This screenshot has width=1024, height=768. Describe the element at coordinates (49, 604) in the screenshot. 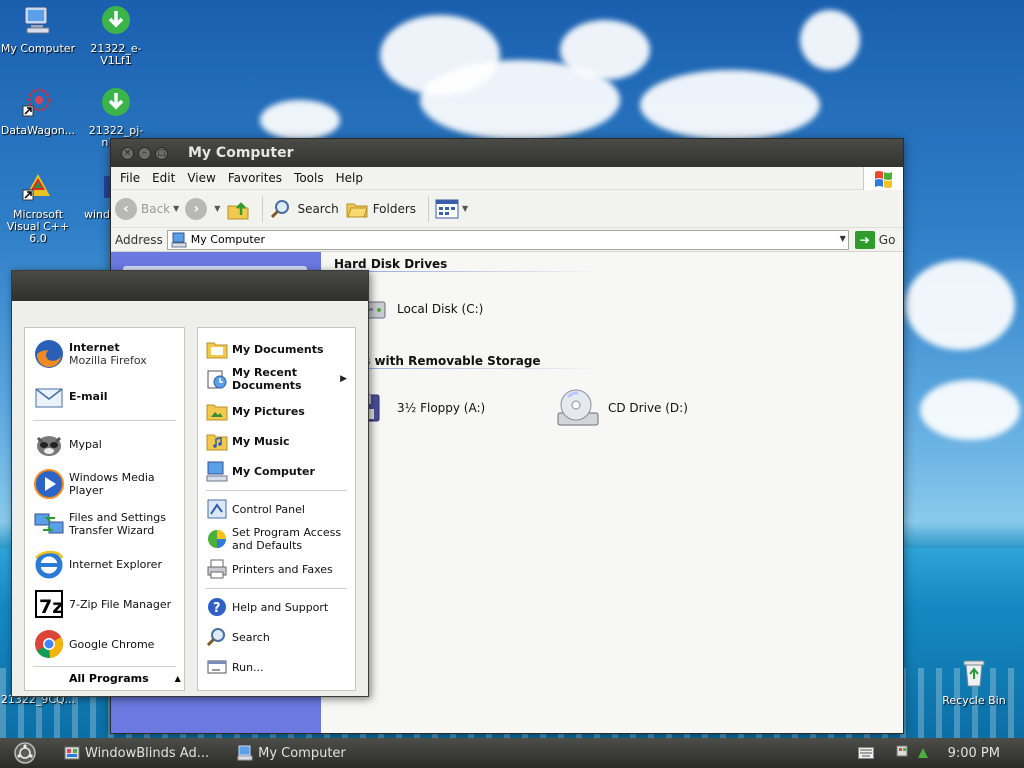

I see `seven-zip-icon: 7z` at that location.